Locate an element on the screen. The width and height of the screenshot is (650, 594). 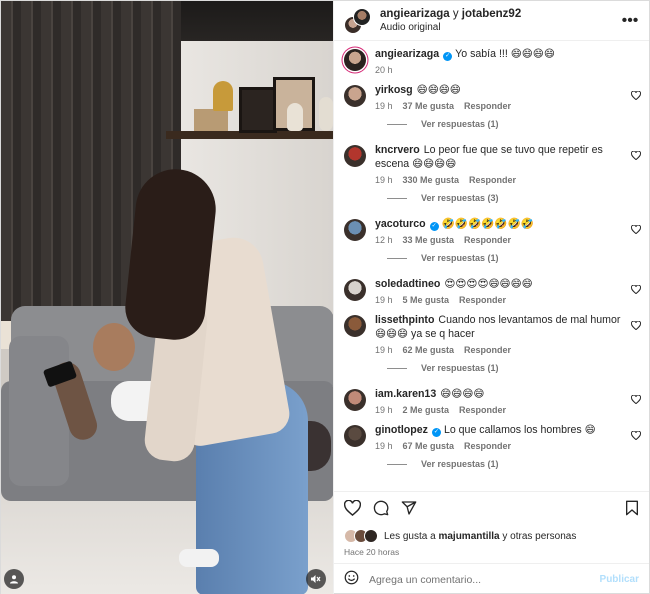
comment-text: Lo que callamos los hombres 😄 is located at coordinates (519, 430).